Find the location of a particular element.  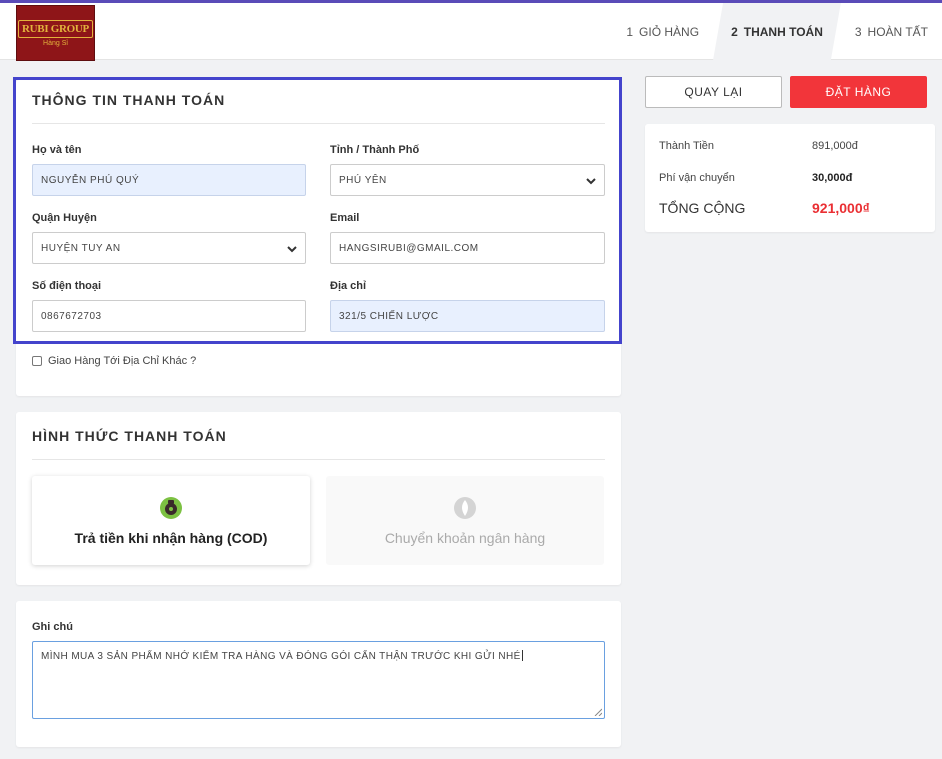

logo-subtext: Hàng Sỉ is located at coordinates (55, 43).